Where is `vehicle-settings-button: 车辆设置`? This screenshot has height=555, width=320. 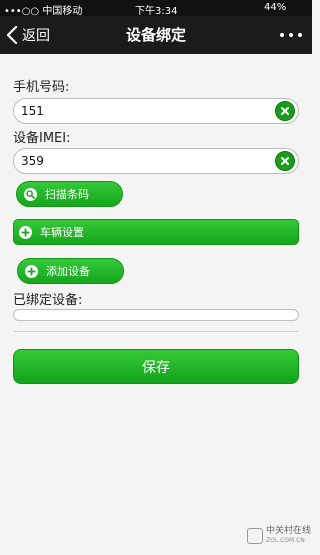
vehicle-settings-button: 车辆设置 is located at coordinates (156, 232).